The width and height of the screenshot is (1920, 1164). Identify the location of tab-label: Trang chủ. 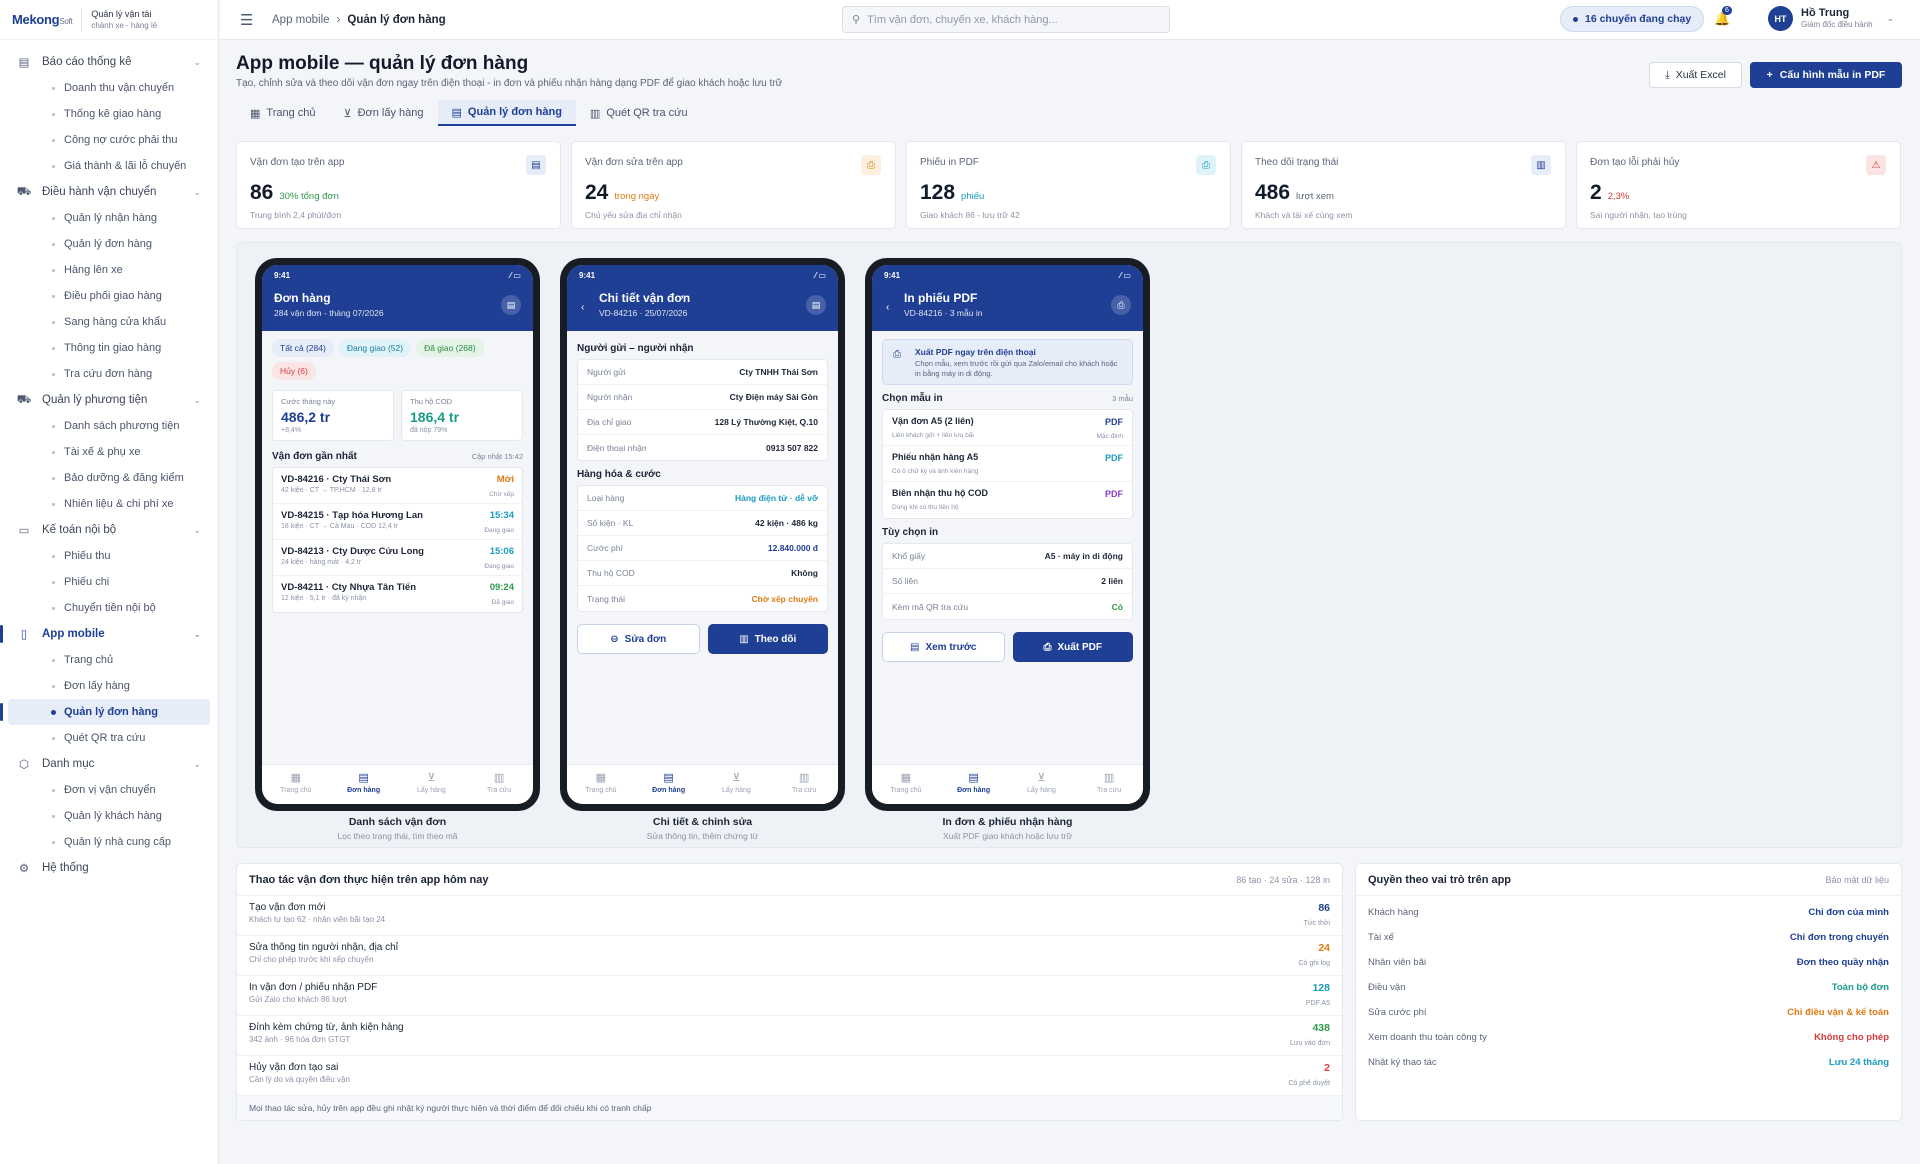
(291, 113).